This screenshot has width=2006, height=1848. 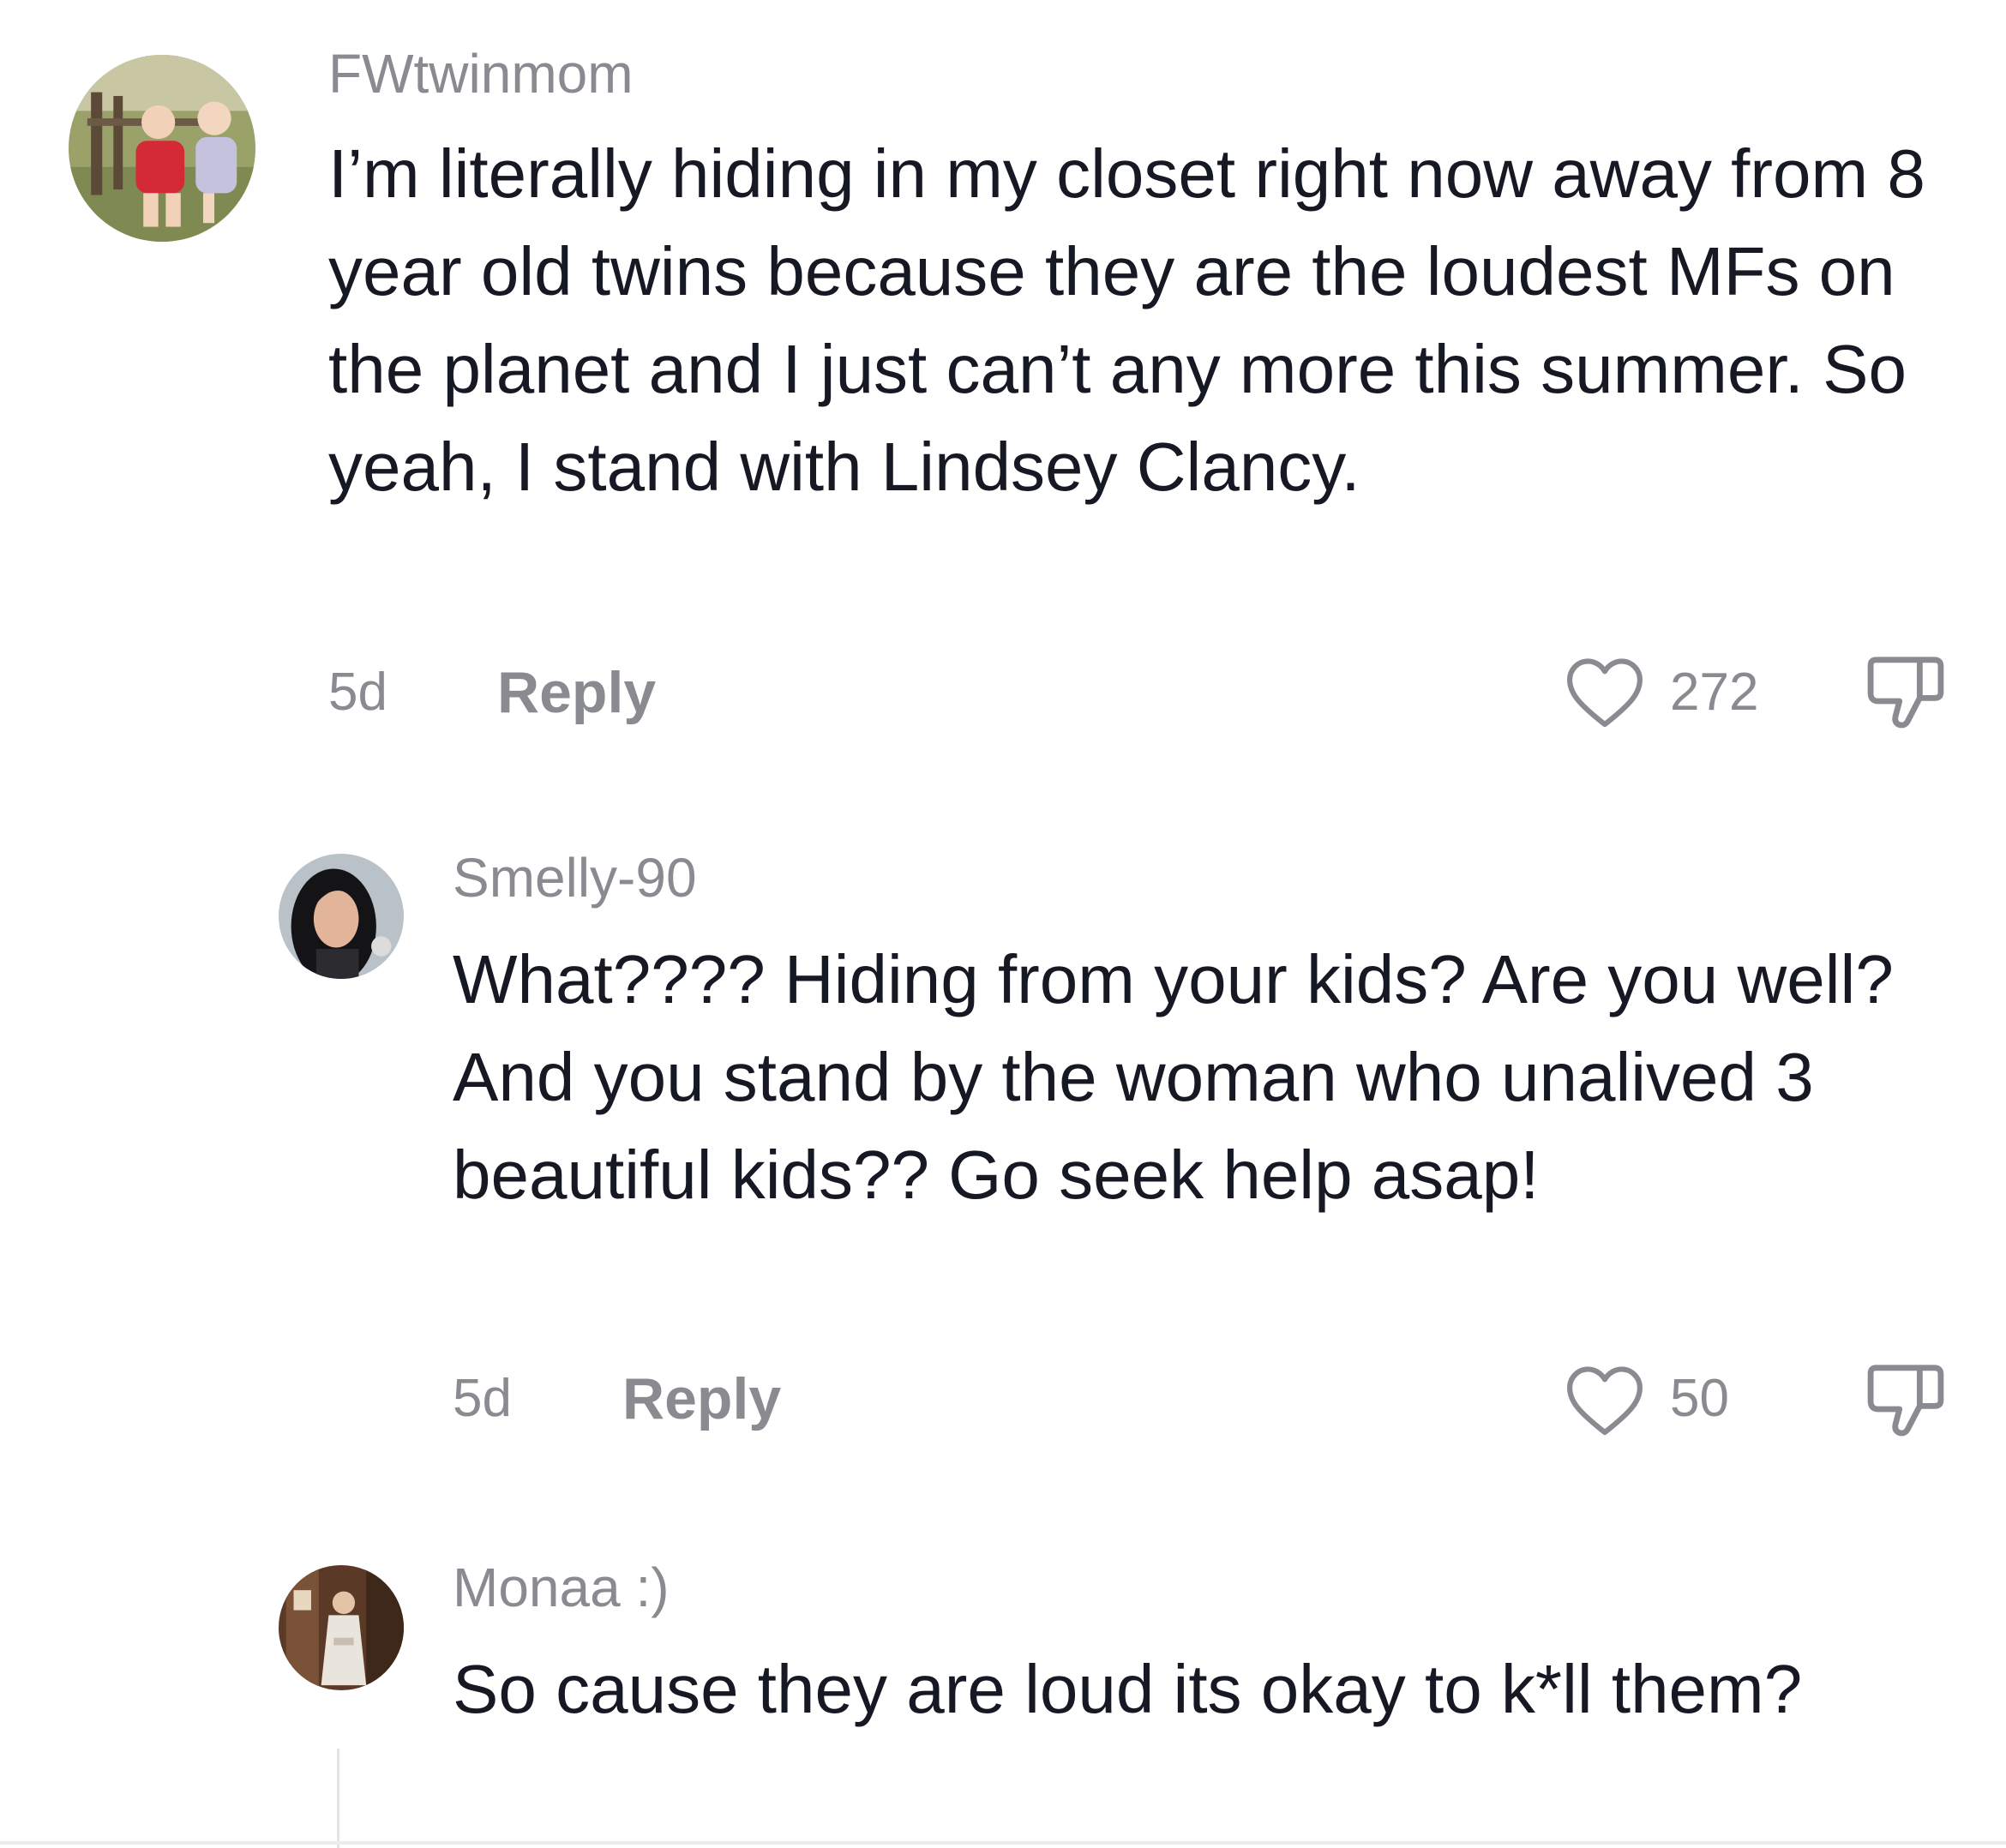 I want to click on avatar-monaa-image, so click(x=341, y=1627).